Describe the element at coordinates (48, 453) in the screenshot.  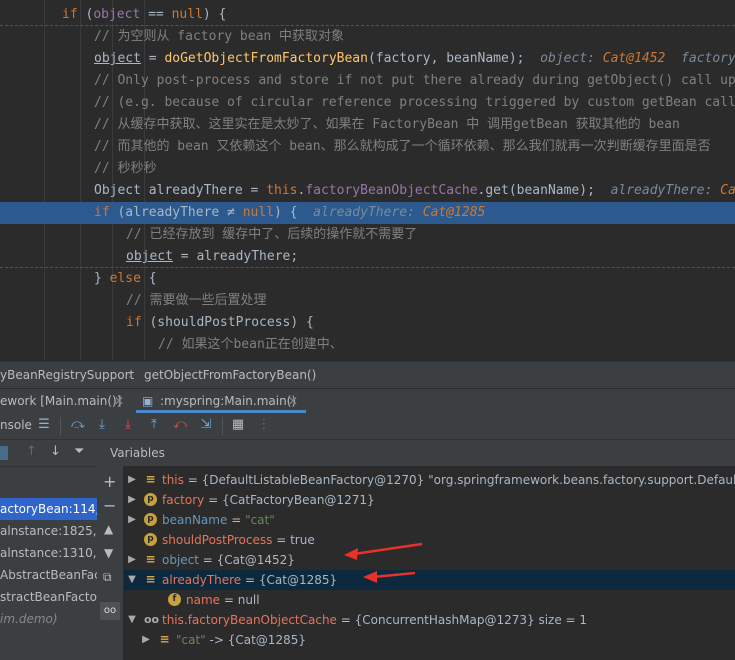
I see `frames-toolbar: ↑ ↓ ⏷` at that location.